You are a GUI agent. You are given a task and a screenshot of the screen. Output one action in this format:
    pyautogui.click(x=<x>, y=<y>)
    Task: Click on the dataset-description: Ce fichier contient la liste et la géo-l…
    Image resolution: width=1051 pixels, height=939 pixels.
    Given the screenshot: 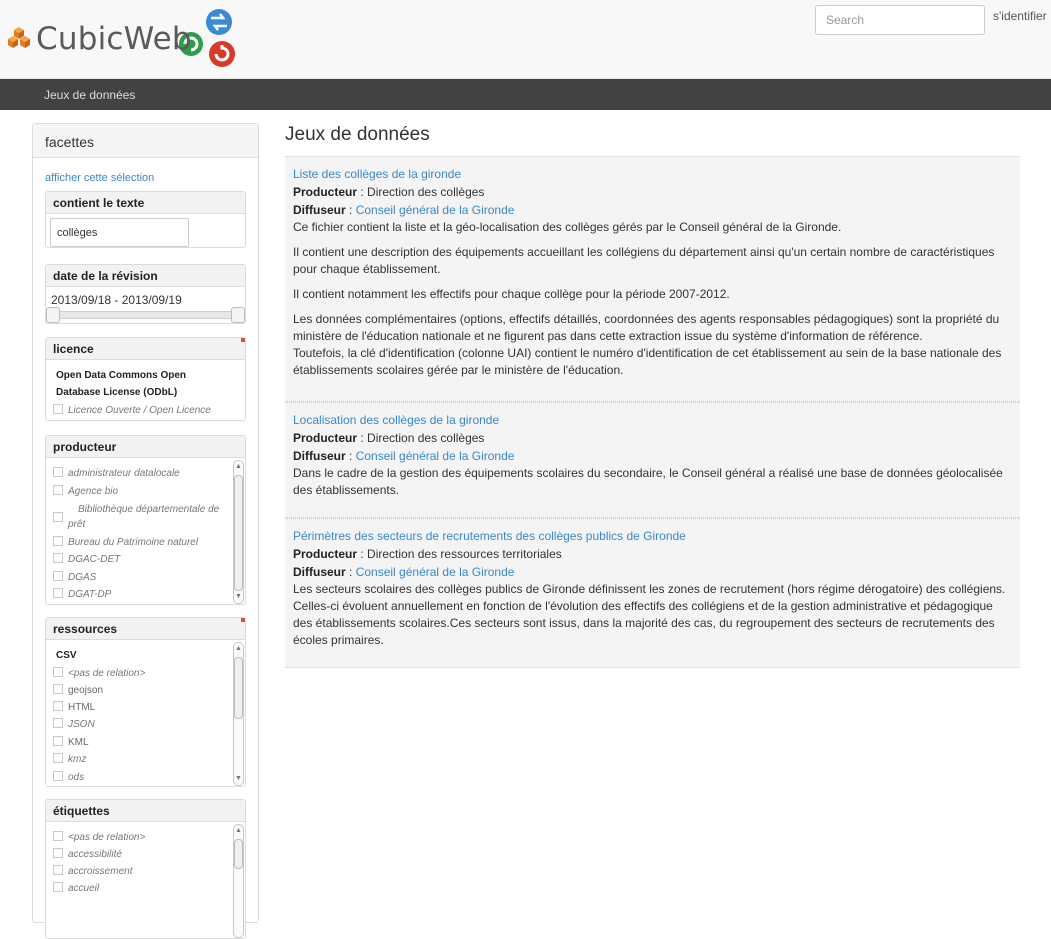 What is the action you would take?
    pyautogui.click(x=567, y=227)
    